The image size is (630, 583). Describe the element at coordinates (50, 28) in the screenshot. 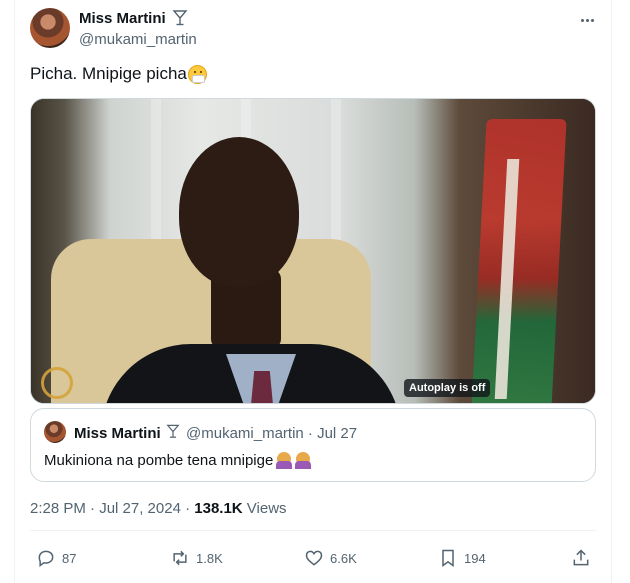

I see `author-avatar` at that location.